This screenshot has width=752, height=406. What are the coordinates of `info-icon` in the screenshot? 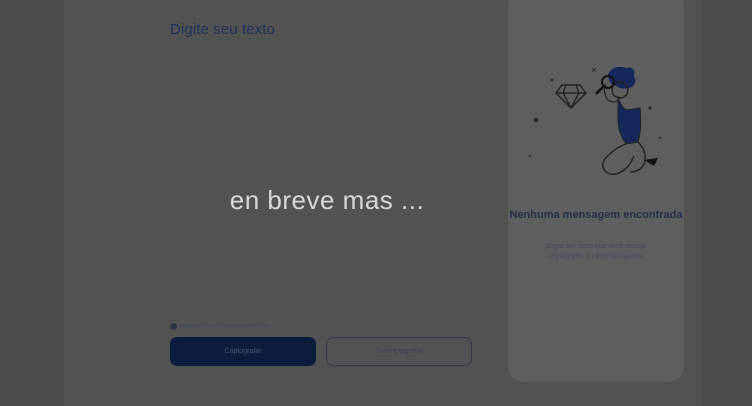 It's located at (173, 326).